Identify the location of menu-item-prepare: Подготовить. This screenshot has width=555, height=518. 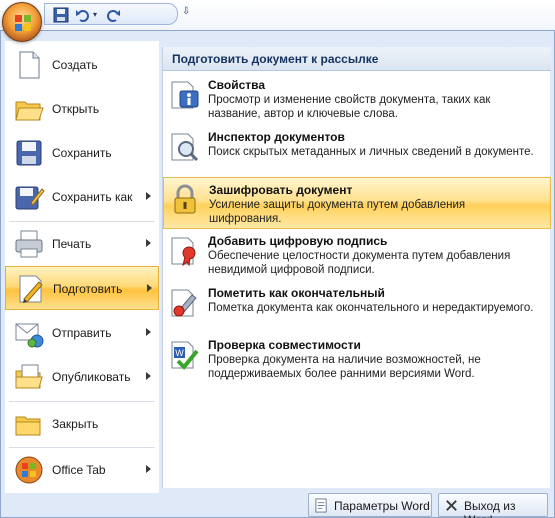
(82, 288).